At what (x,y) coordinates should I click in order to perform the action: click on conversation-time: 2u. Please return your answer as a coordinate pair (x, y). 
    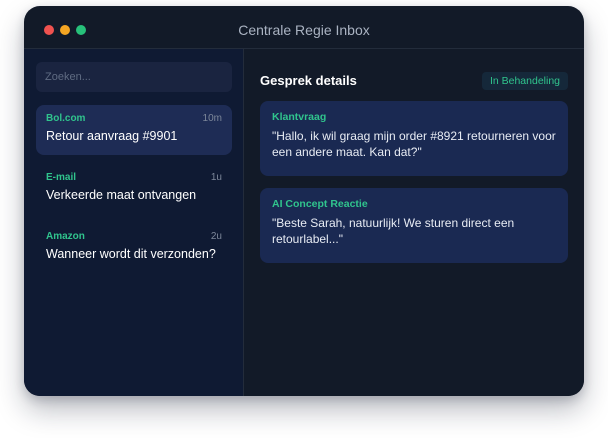
    Looking at the image, I should click on (216, 236).